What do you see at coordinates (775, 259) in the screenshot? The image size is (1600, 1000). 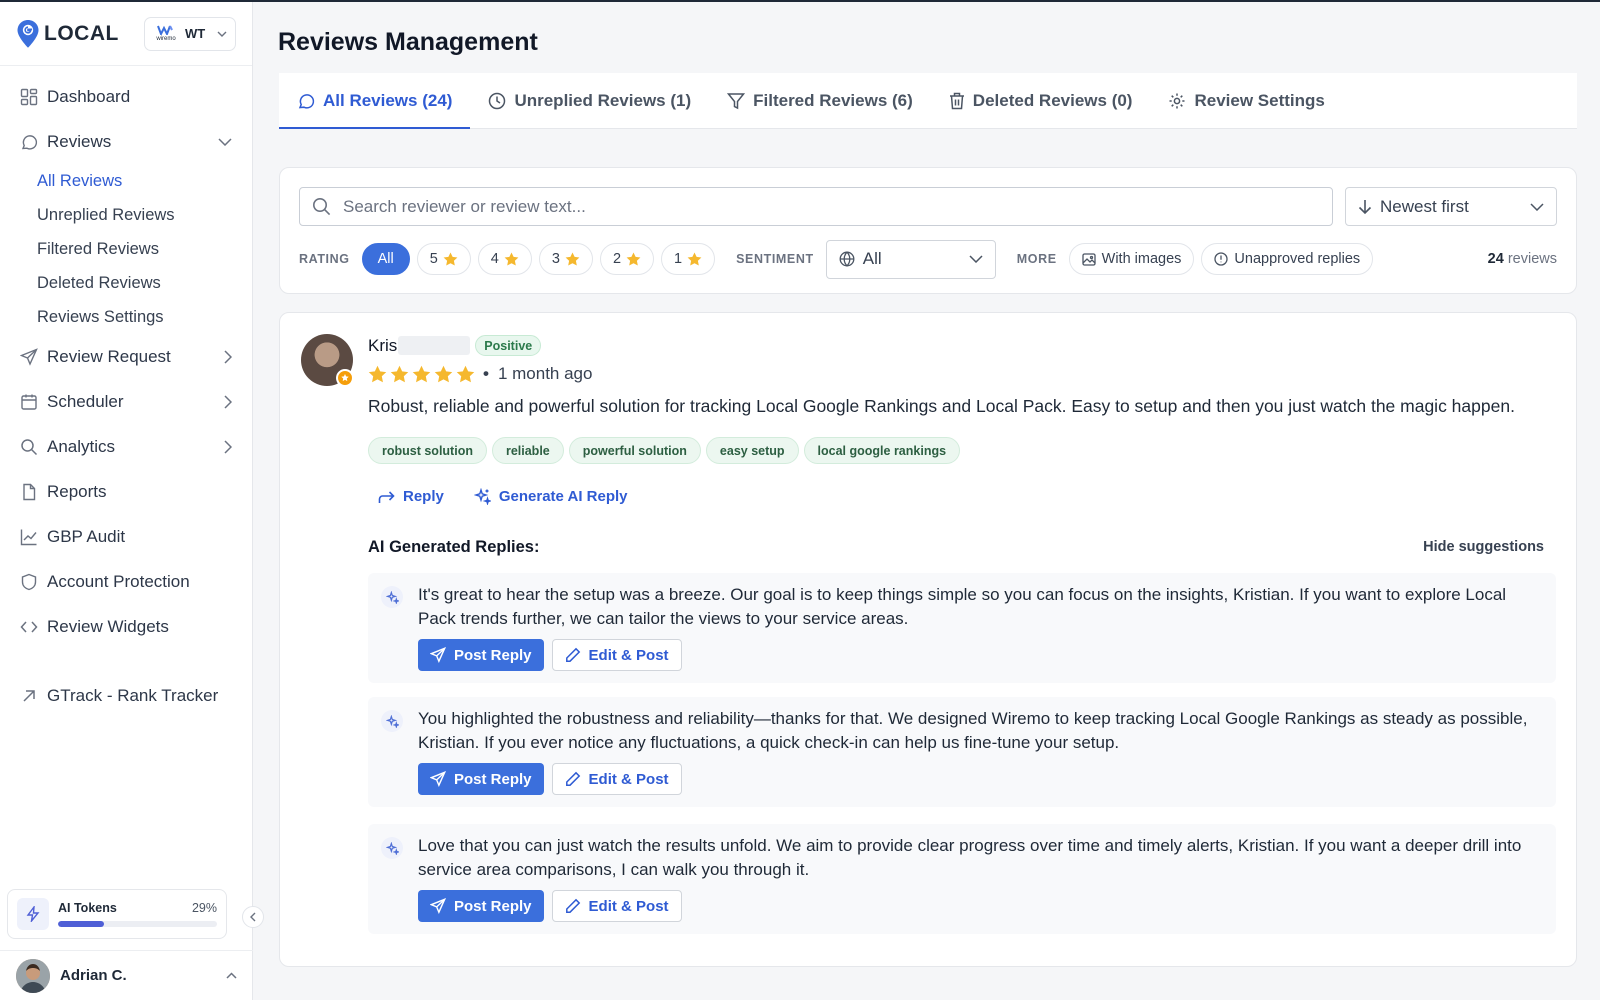 I see `sentiment-label: SENTIMENT` at bounding box center [775, 259].